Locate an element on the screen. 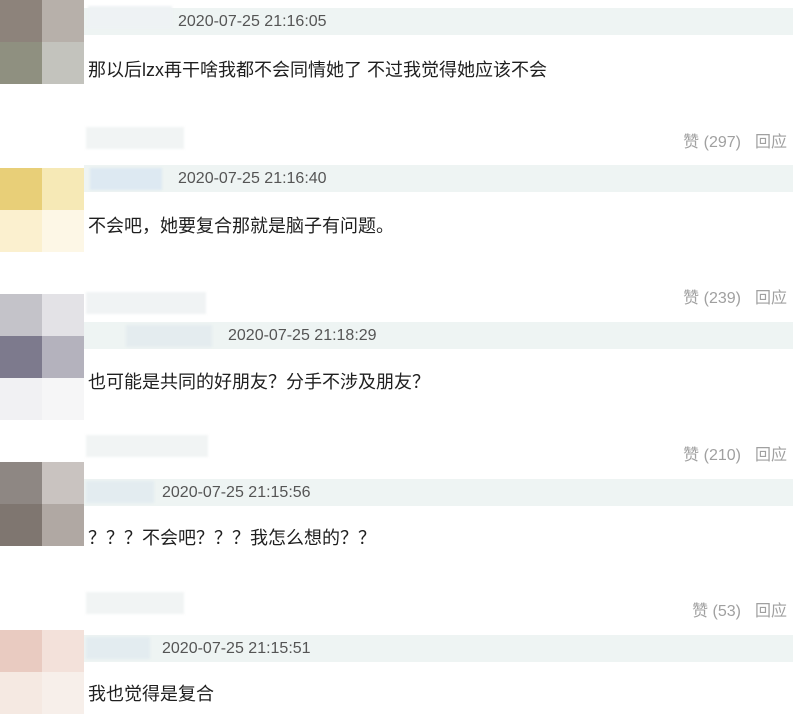 The width and height of the screenshot is (801, 718). comment-timestamp: 2020-07-25 21:16:40 is located at coordinates (252, 178).